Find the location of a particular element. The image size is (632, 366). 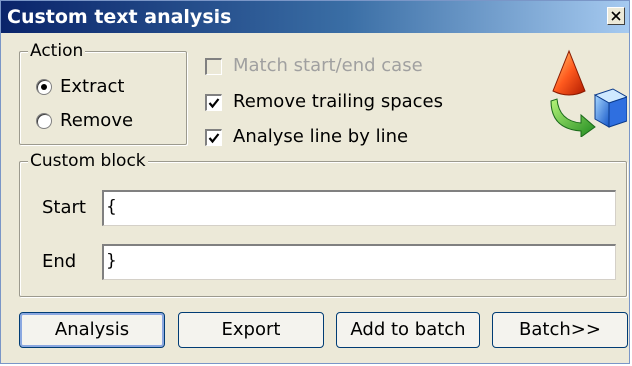

line-by-line-checkbox is located at coordinates (213, 137).